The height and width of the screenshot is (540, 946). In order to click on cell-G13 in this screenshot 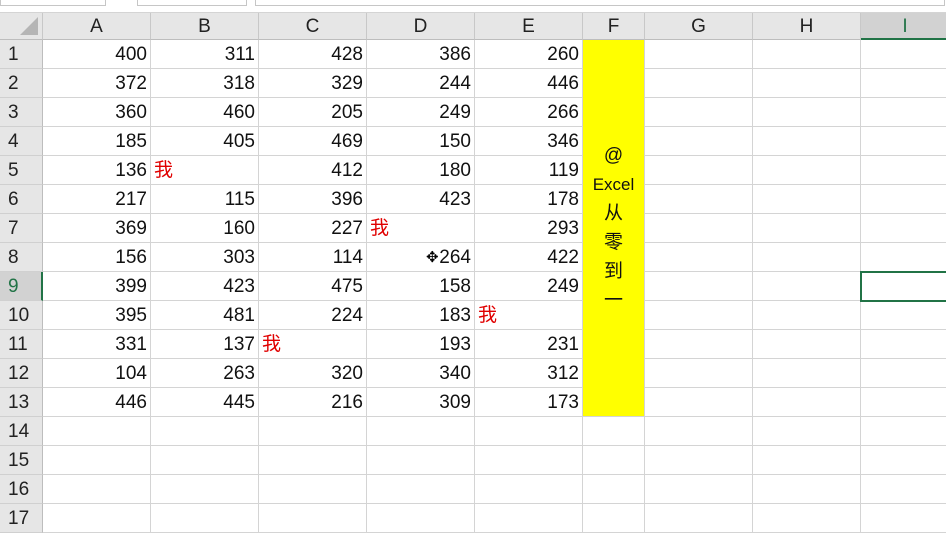, I will do `click(699, 402)`.